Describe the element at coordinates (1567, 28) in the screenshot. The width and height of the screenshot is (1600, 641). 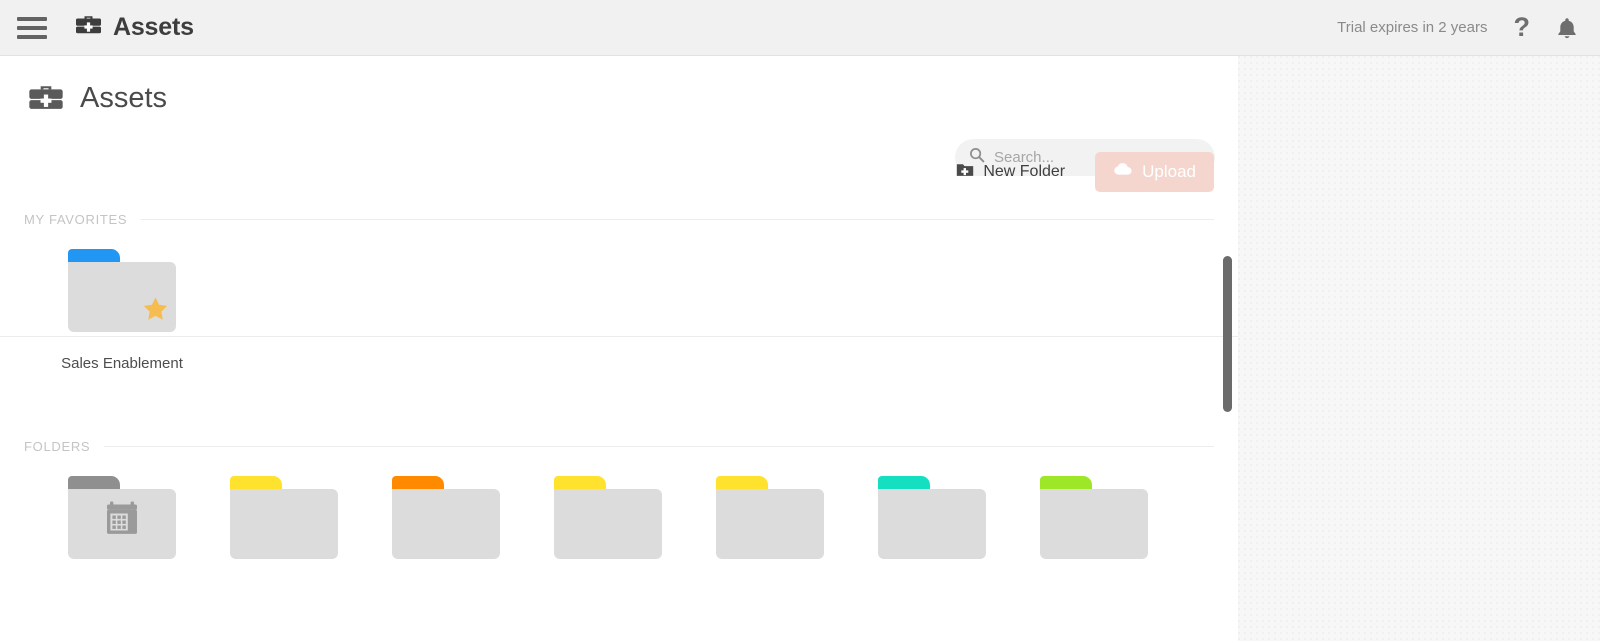
I see `notification-bell-icon` at that location.